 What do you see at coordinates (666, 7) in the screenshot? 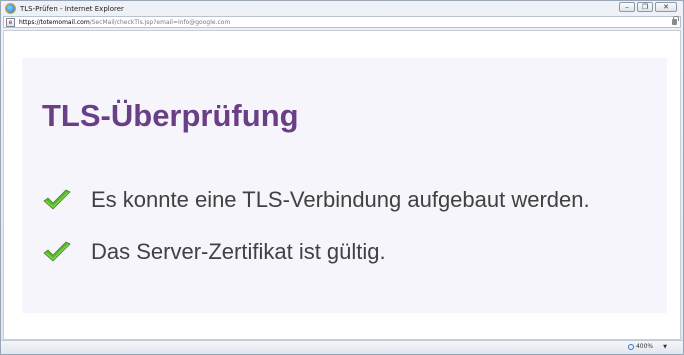
I see `close-button: ✕` at bounding box center [666, 7].